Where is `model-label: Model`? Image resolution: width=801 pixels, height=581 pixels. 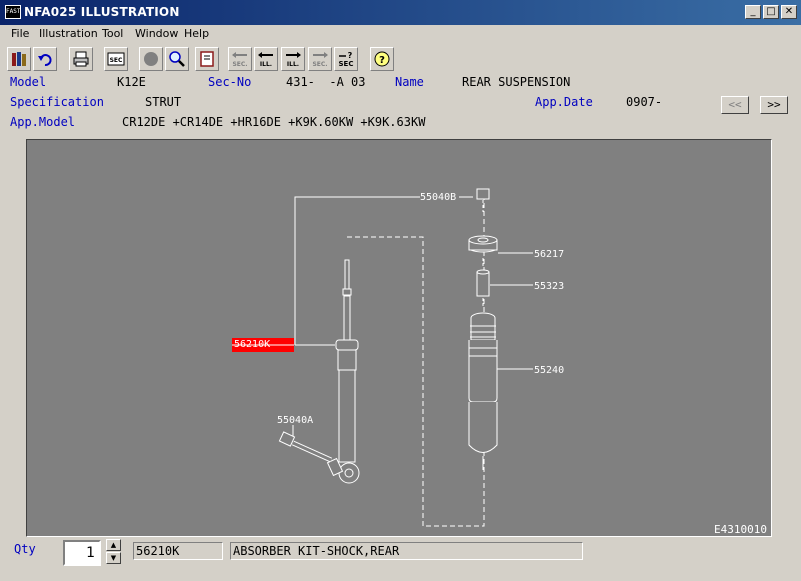 model-label: Model is located at coordinates (28, 82).